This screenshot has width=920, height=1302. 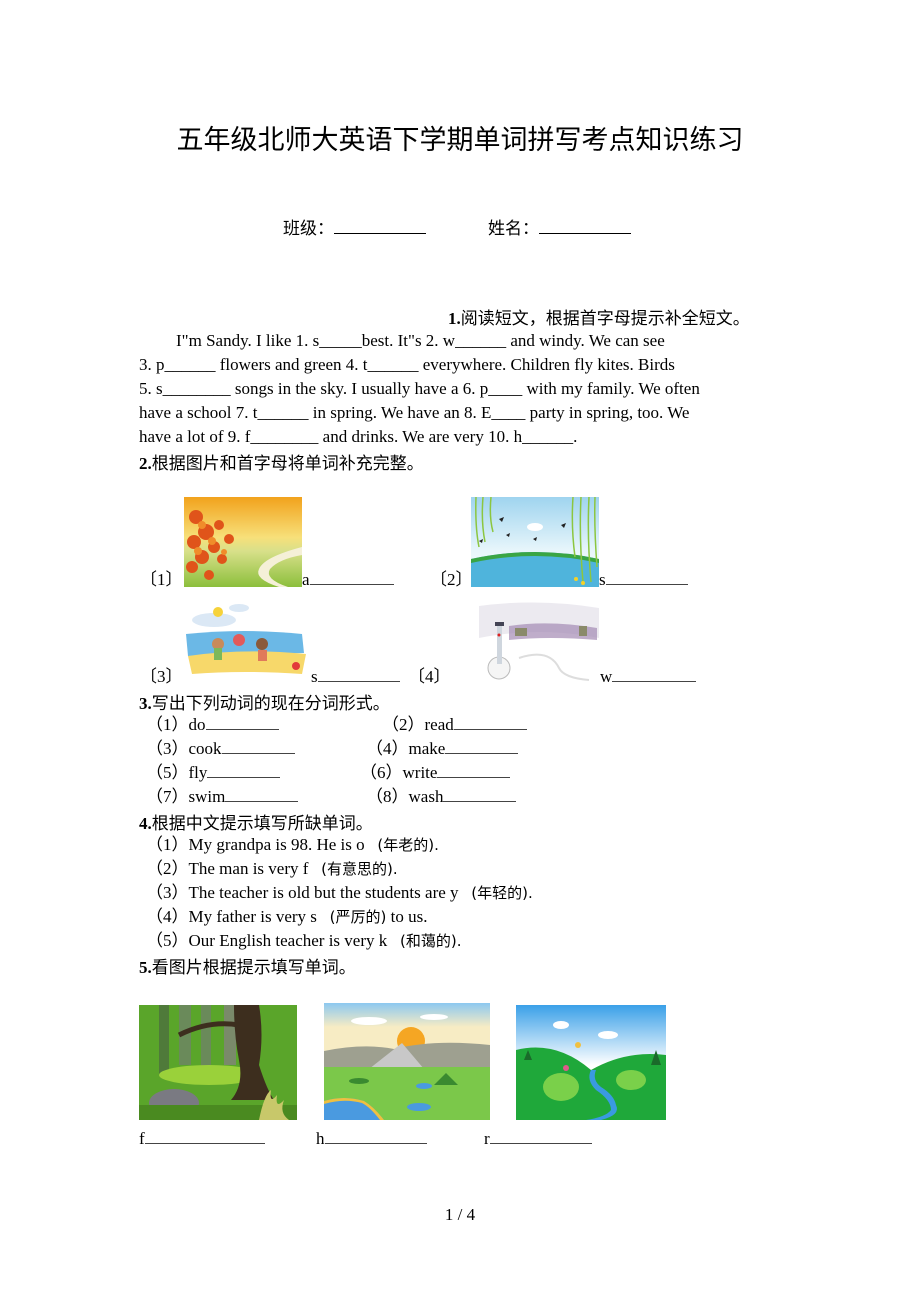 I want to click on q4-item: （1）My grandpa is 98. He is o (年老的)., so click(x=292, y=845).